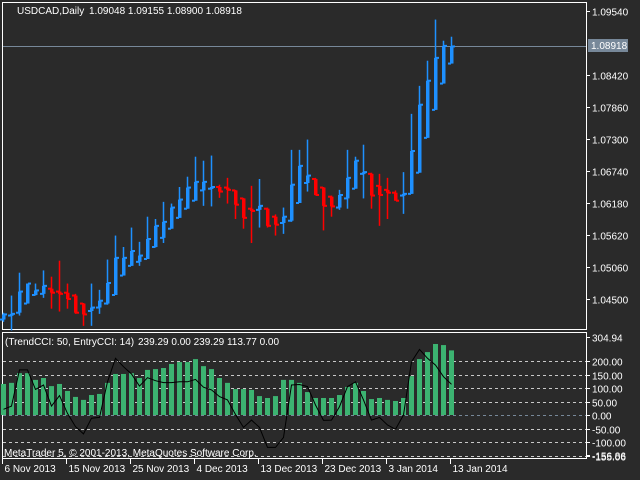 This screenshot has height=480, width=640. What do you see at coordinates (602, 417) in the screenshot?
I see `indicator-tick-label: 0.00` at bounding box center [602, 417].